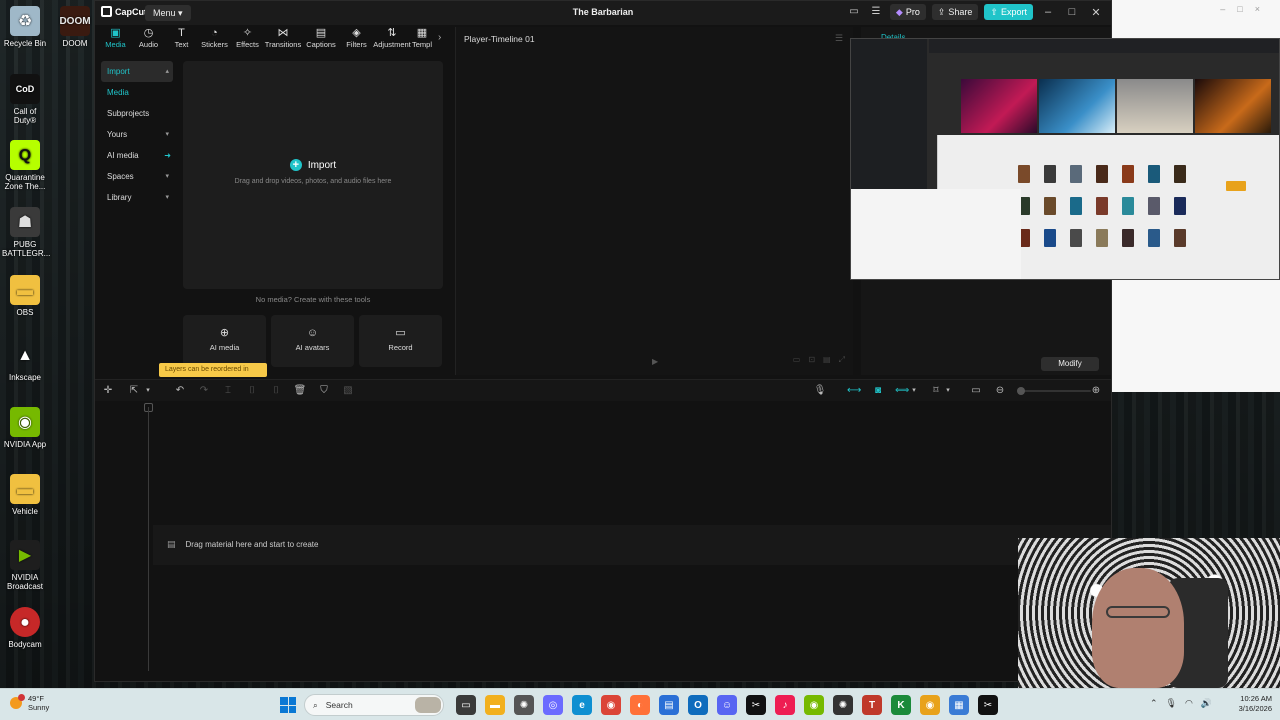  I want to click on weather-widget: 49°F Sunny, so click(29, 703).